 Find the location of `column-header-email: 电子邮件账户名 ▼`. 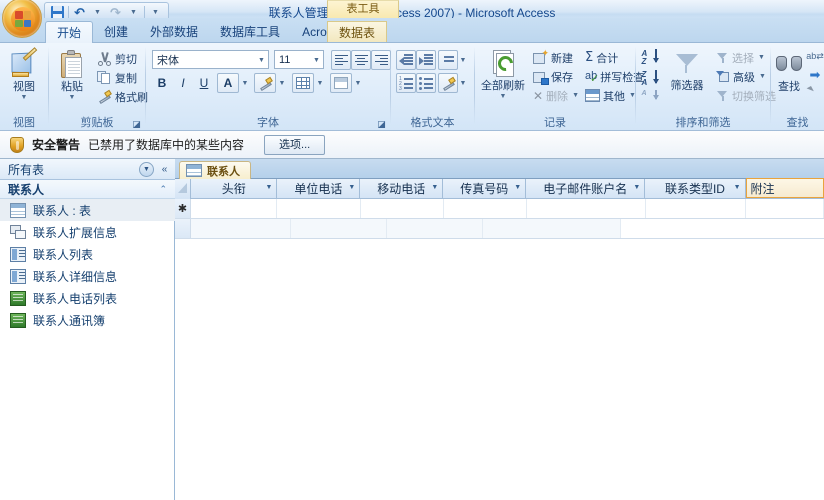

column-header-email: 电子邮件账户名 ▼ is located at coordinates (586, 188).